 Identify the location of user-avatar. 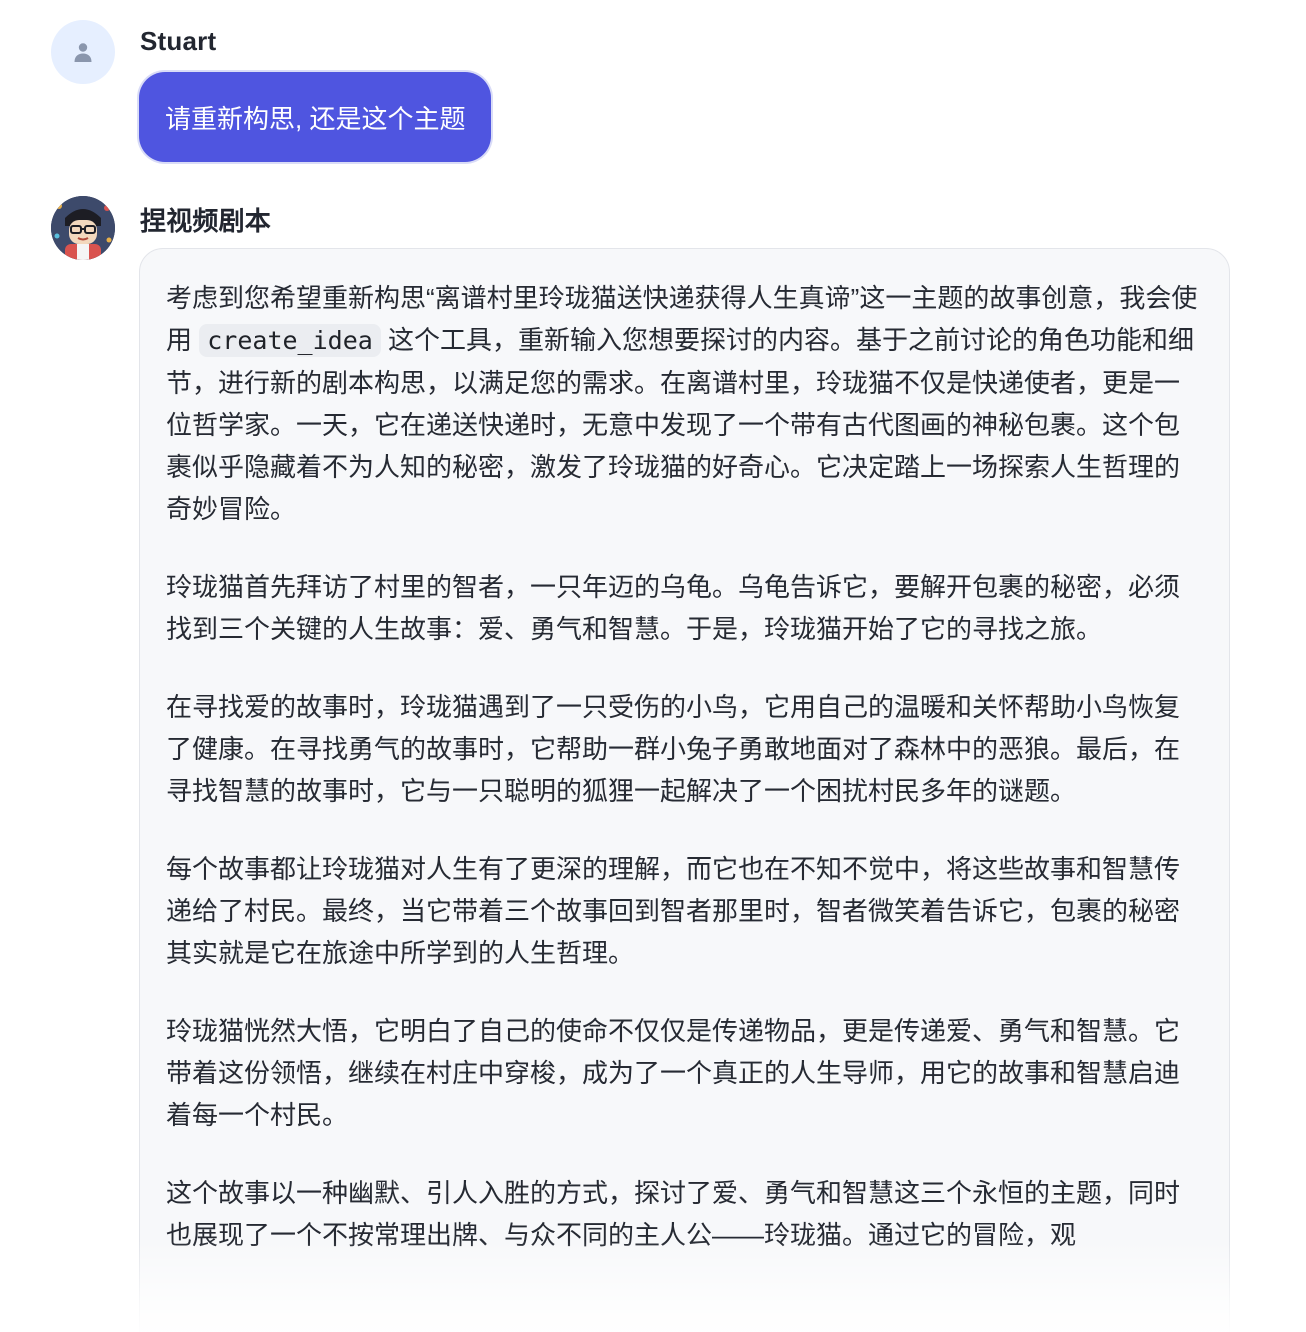
(83, 52).